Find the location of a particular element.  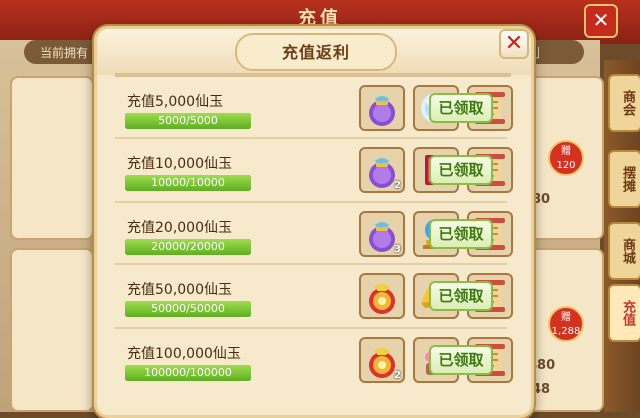

reward-tier-label: 充值100,000仙玉 is located at coordinates (184, 354).